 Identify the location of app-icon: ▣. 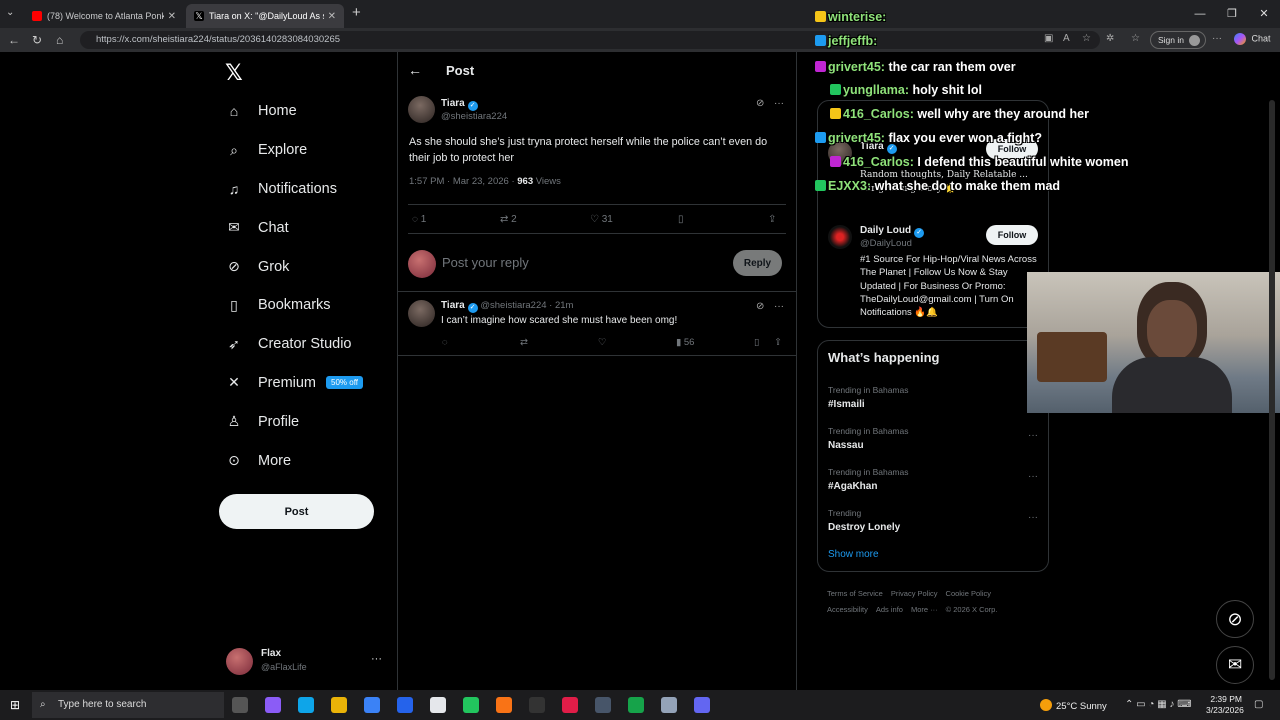
(1048, 38).